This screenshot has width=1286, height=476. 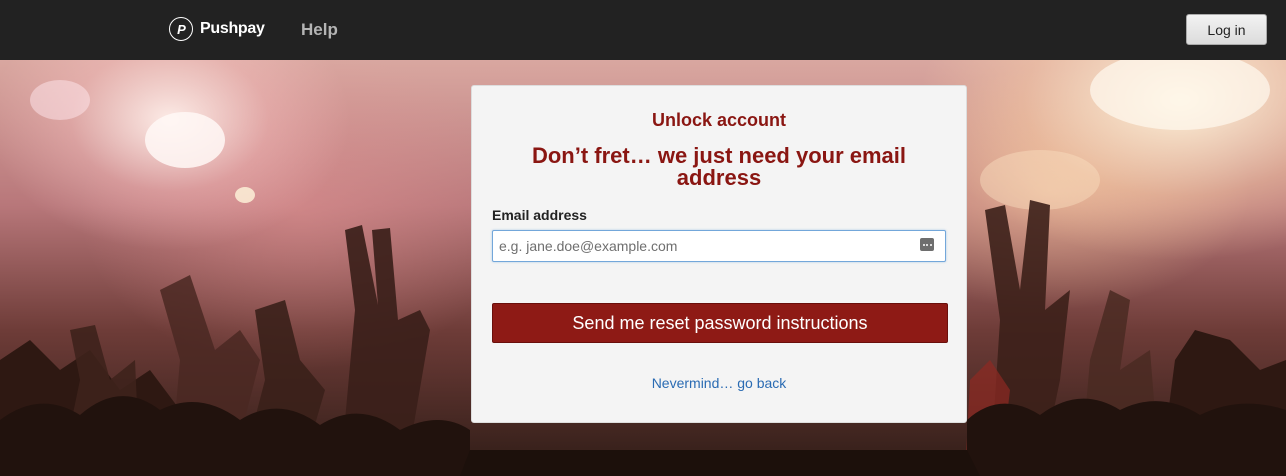 I want to click on log-in-button: Log in, so click(x=1226, y=29).